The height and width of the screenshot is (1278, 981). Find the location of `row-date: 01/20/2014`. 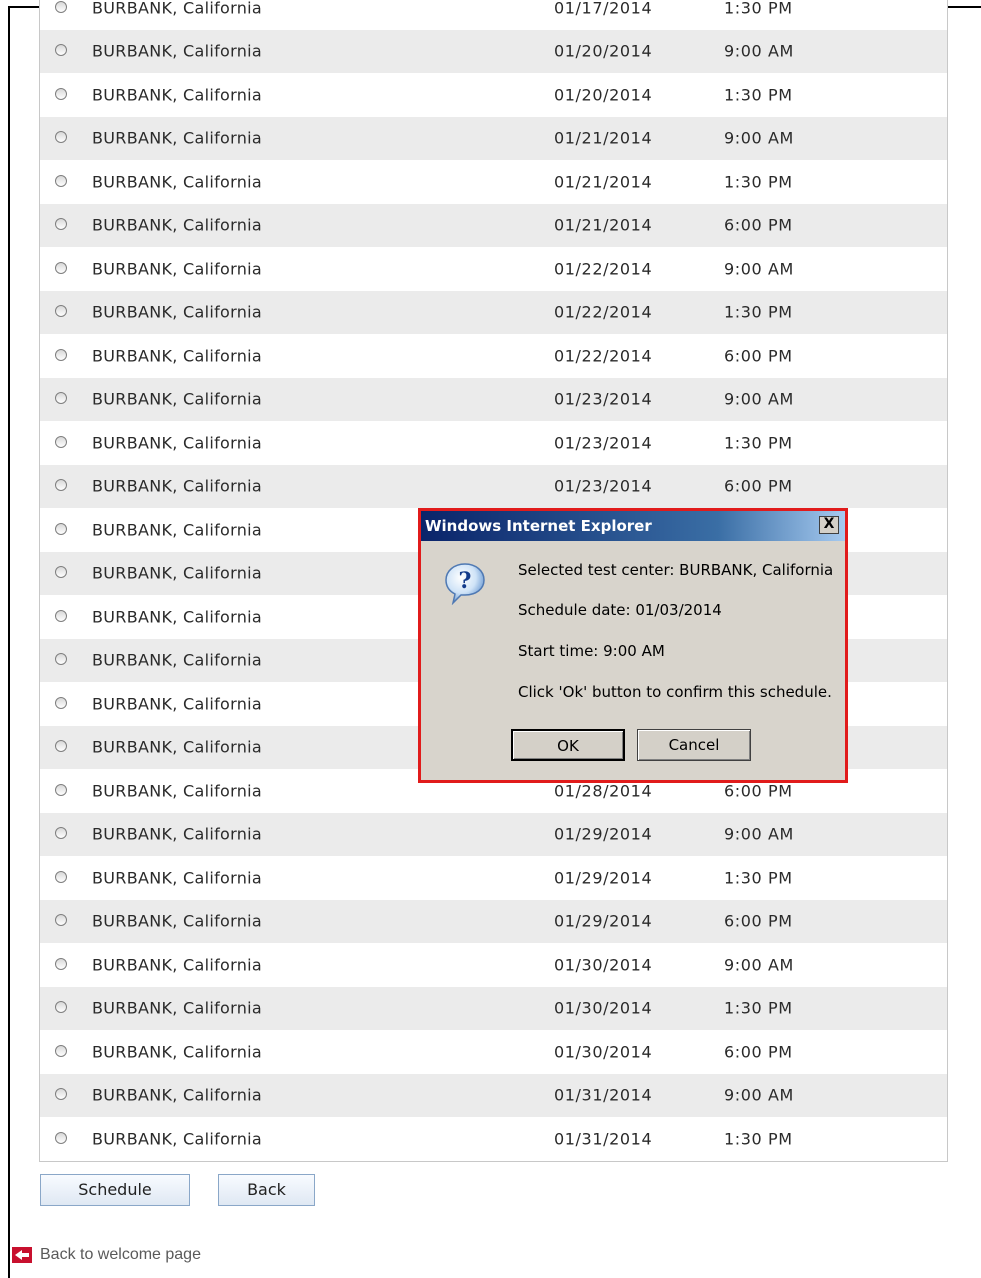

row-date: 01/20/2014 is located at coordinates (603, 95).